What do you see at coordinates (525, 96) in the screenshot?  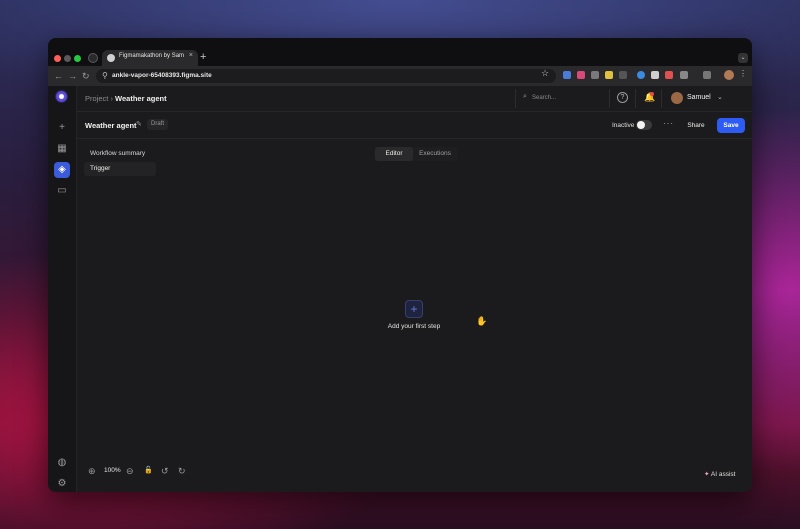 I see `search-icon: ⌕` at bounding box center [525, 96].